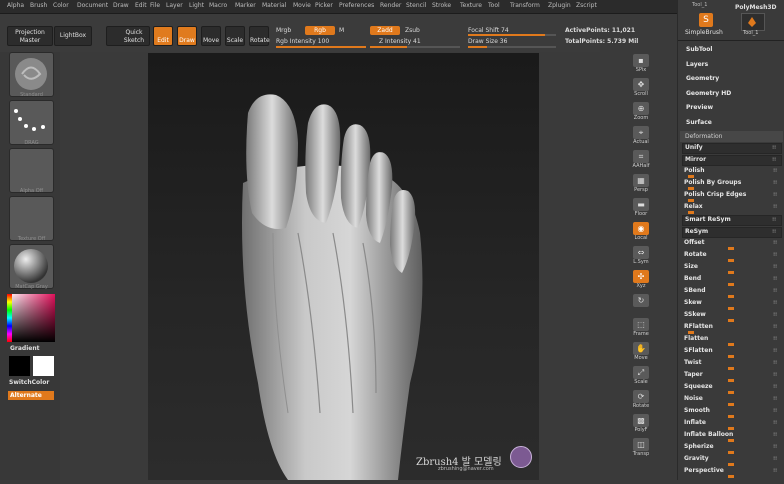  Describe the element at coordinates (641, 208) in the screenshot. I see `shelf-button-floor: ▬ Floor` at that location.